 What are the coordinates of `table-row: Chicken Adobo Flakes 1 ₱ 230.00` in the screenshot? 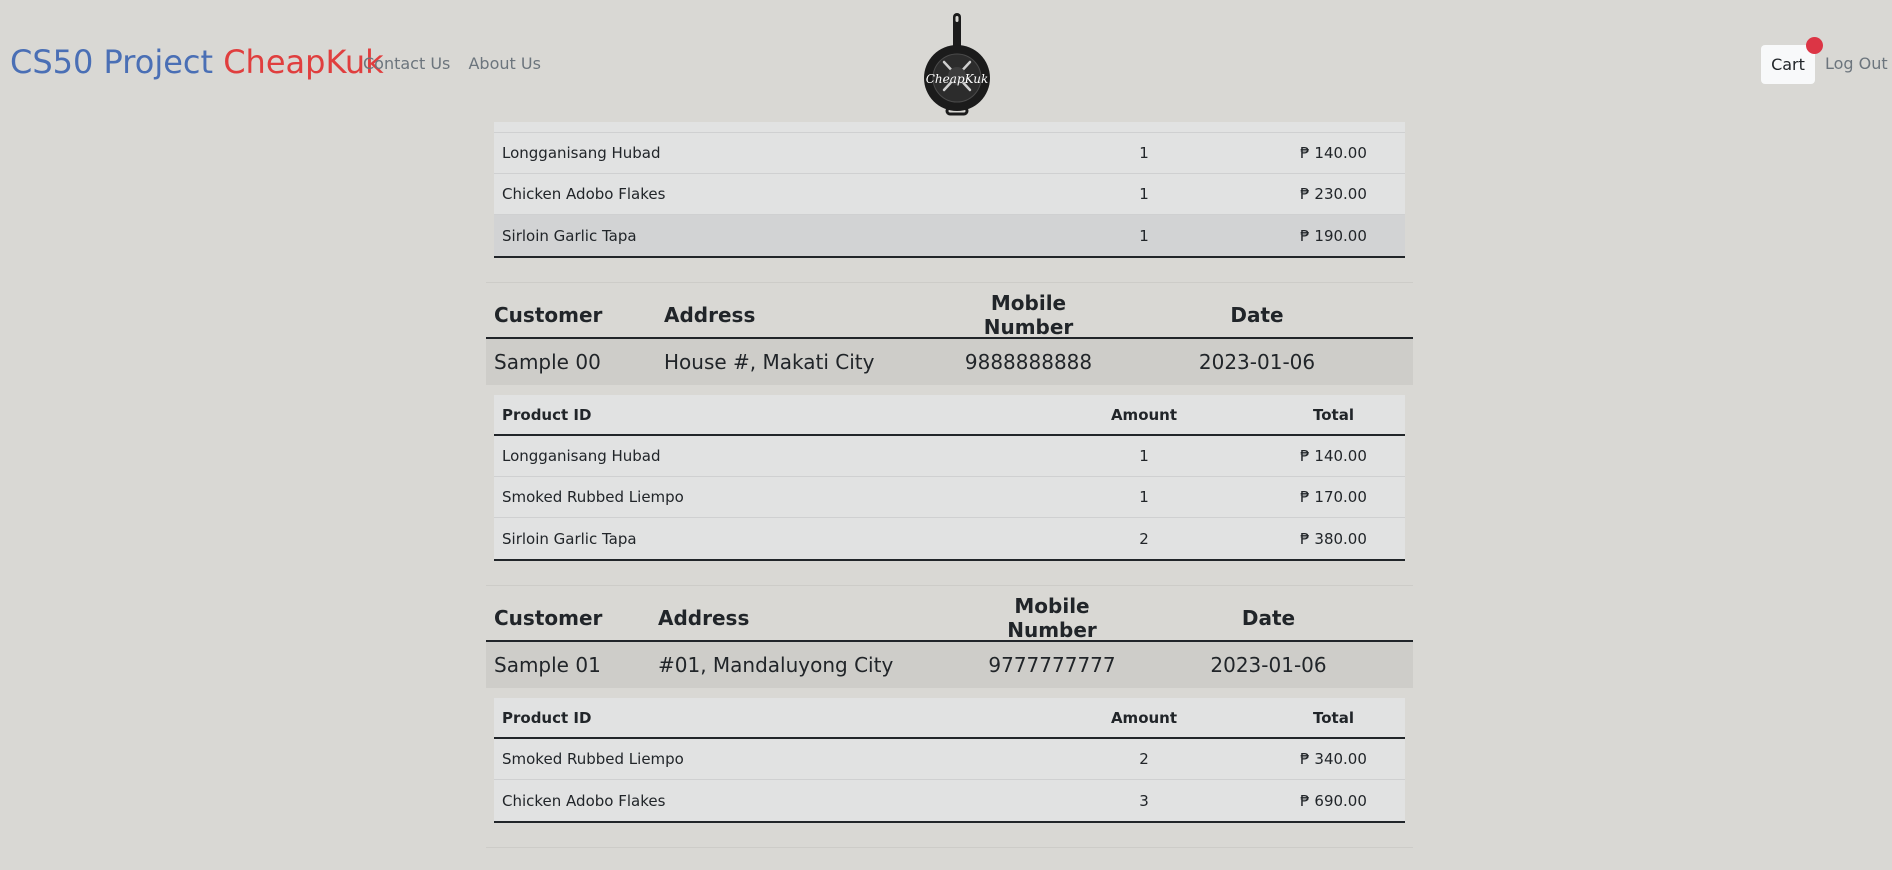 It's located at (949, 194).